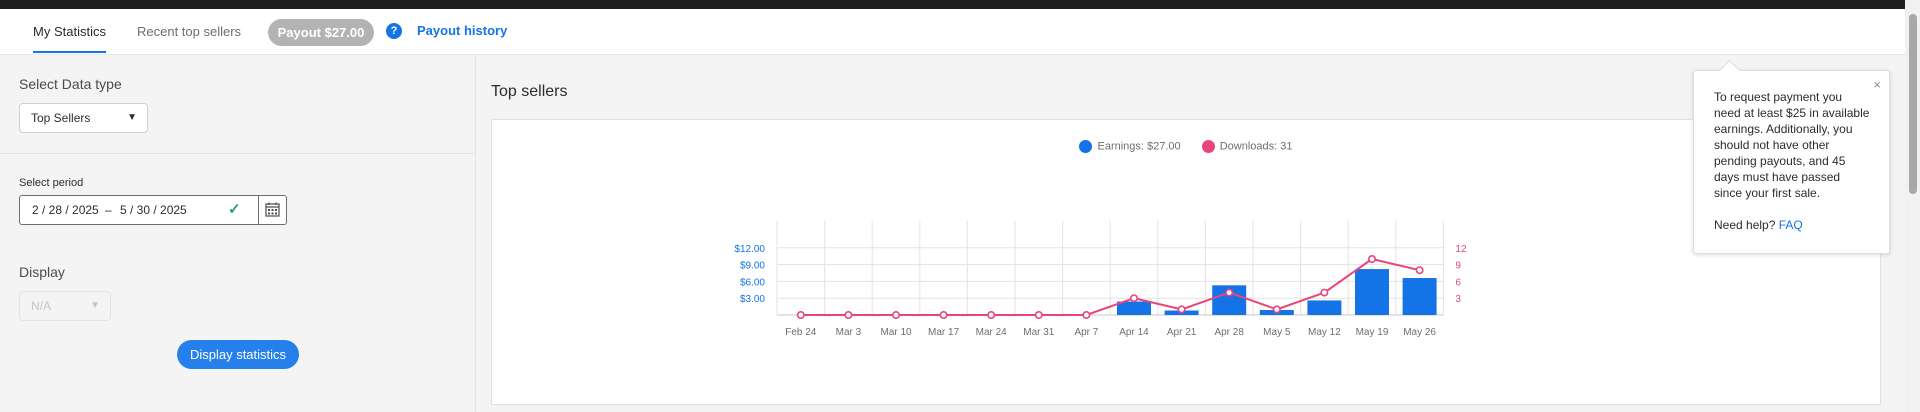  I want to click on calendar-icon, so click(272, 209).